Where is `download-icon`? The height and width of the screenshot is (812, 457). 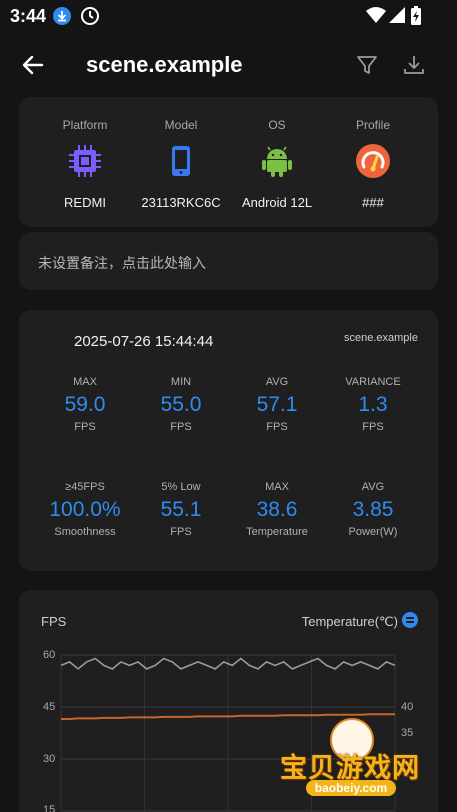
download-icon is located at coordinates (414, 65).